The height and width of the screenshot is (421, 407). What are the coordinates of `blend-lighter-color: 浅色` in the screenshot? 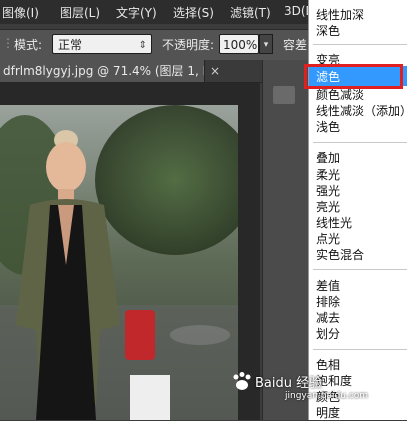 It's located at (328, 126).